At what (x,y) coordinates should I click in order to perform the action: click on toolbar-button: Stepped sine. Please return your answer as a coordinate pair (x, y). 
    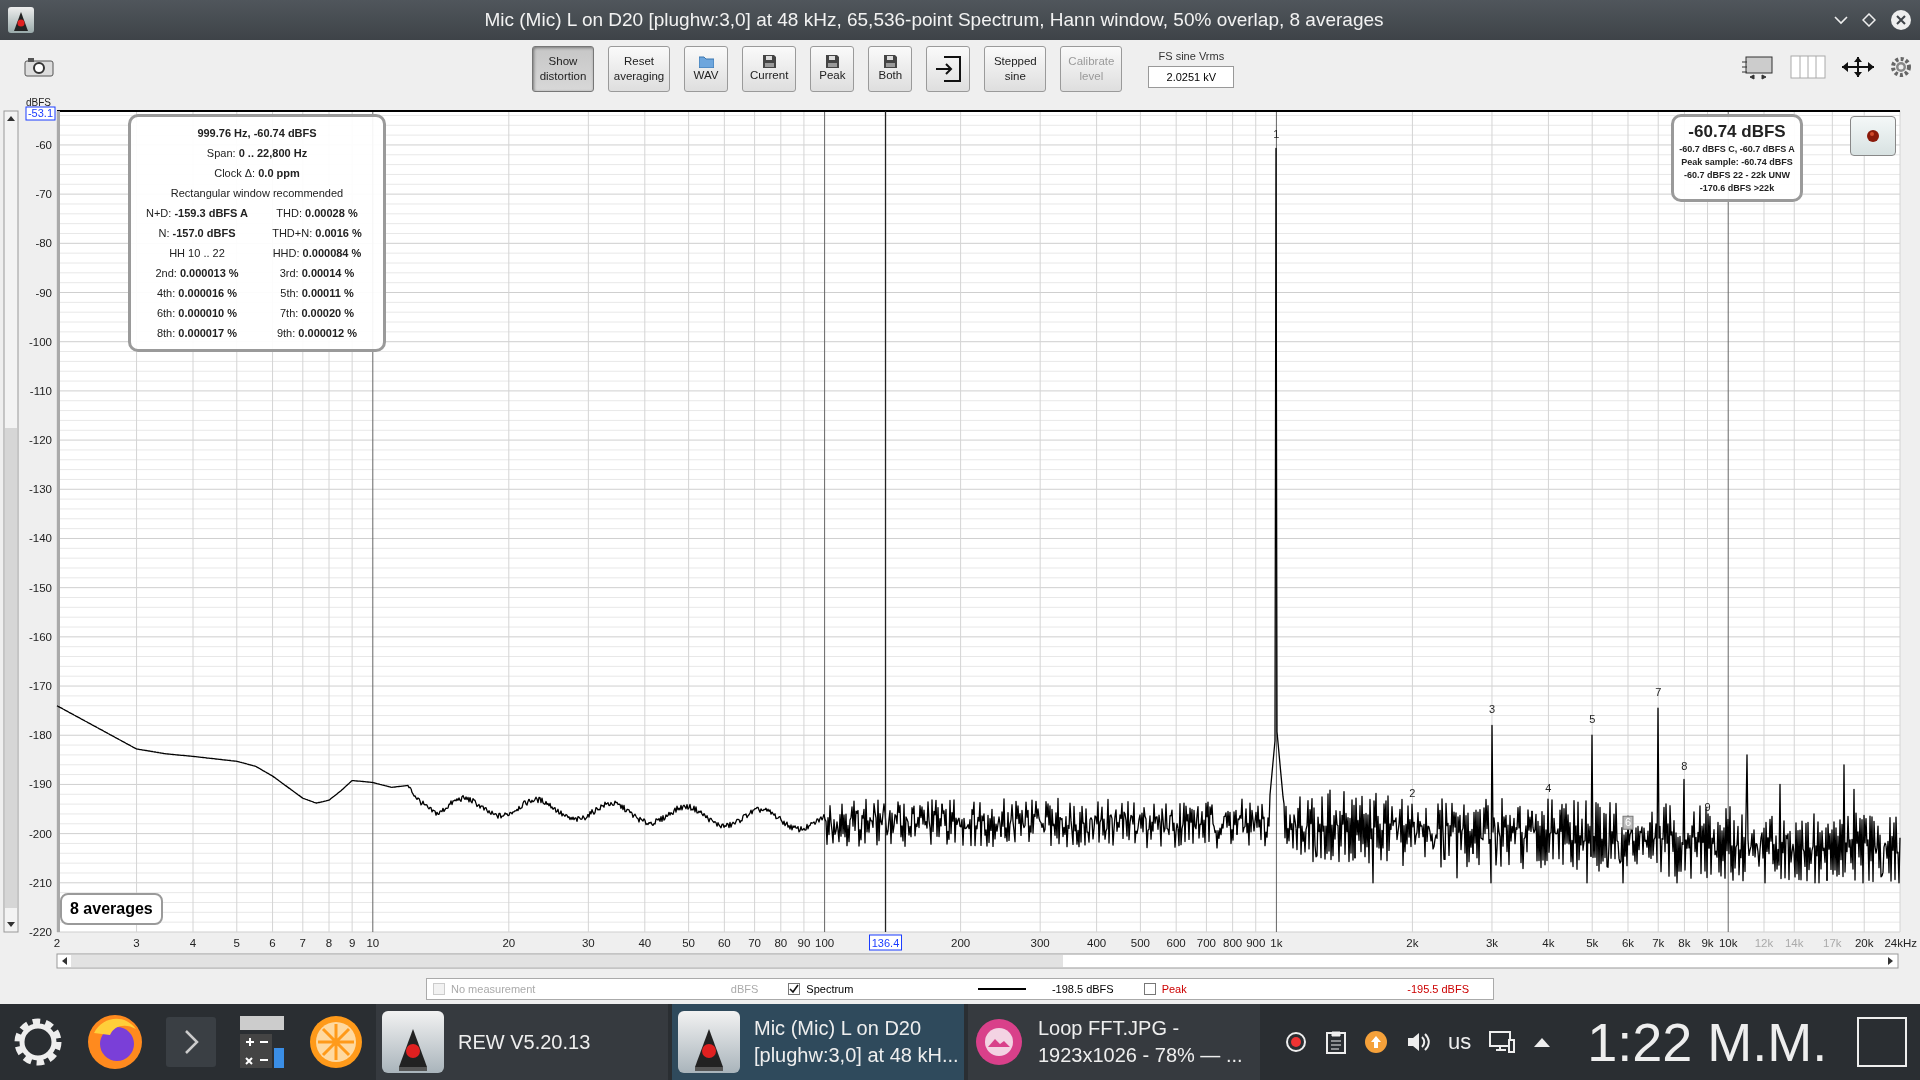
    Looking at the image, I should click on (1015, 69).